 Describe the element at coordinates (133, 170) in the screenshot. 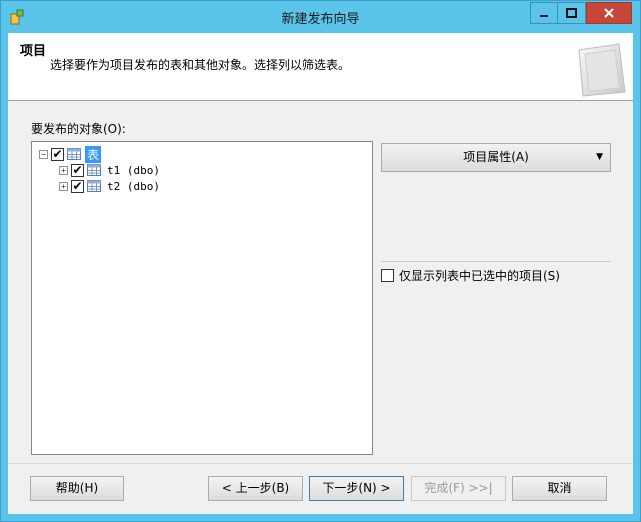

I see `tree-label-t1: t1 (dbo)` at that location.